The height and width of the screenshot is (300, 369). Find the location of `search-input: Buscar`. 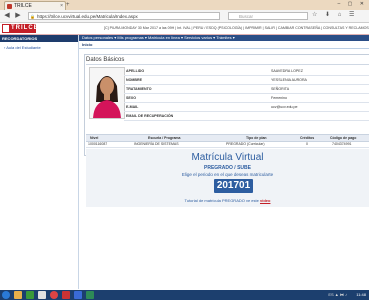

search-input: Buscar is located at coordinates (268, 16).